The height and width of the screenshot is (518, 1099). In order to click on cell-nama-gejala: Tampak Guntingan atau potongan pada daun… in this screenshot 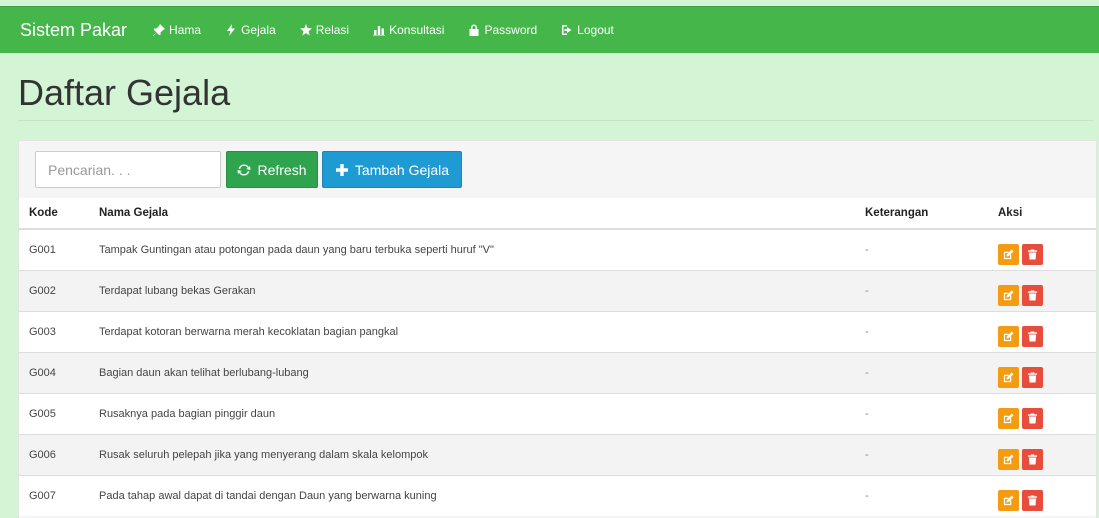, I will do `click(472, 249)`.